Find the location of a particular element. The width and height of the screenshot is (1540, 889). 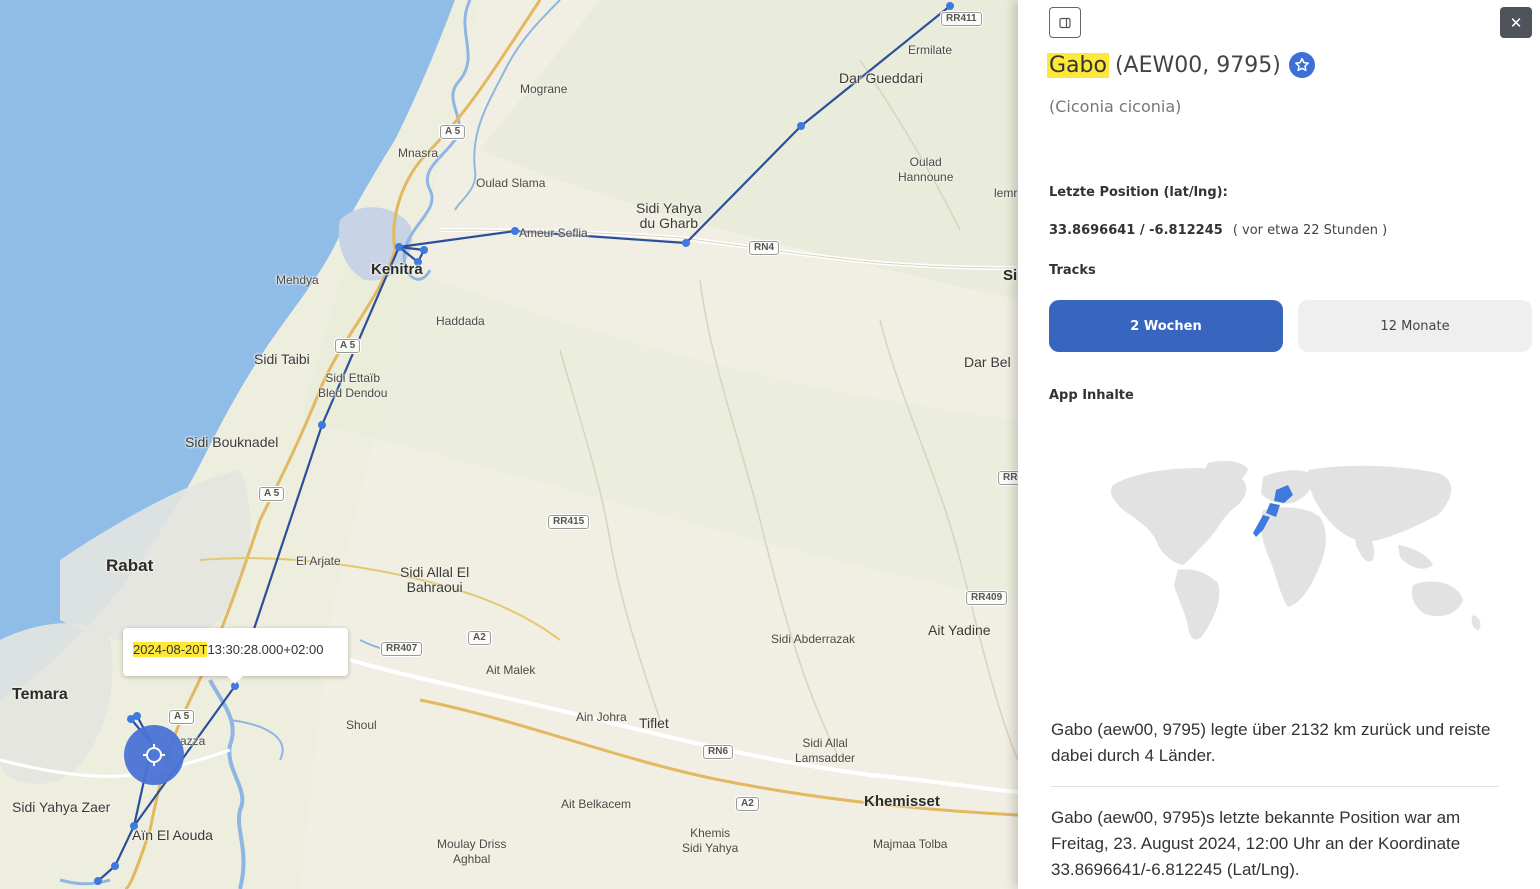

place-label: Sidi Yahya du Gharb is located at coordinates (669, 215).